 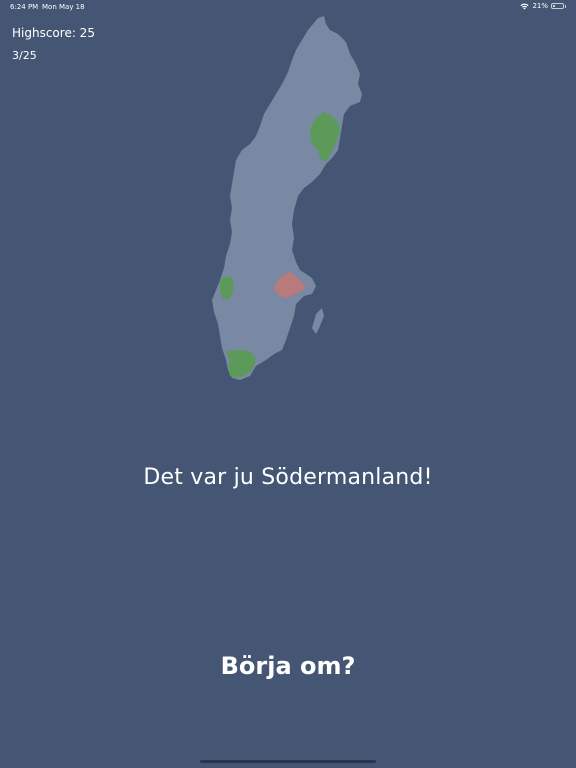 I want to click on restart-button: Börja om?, so click(x=288, y=666).